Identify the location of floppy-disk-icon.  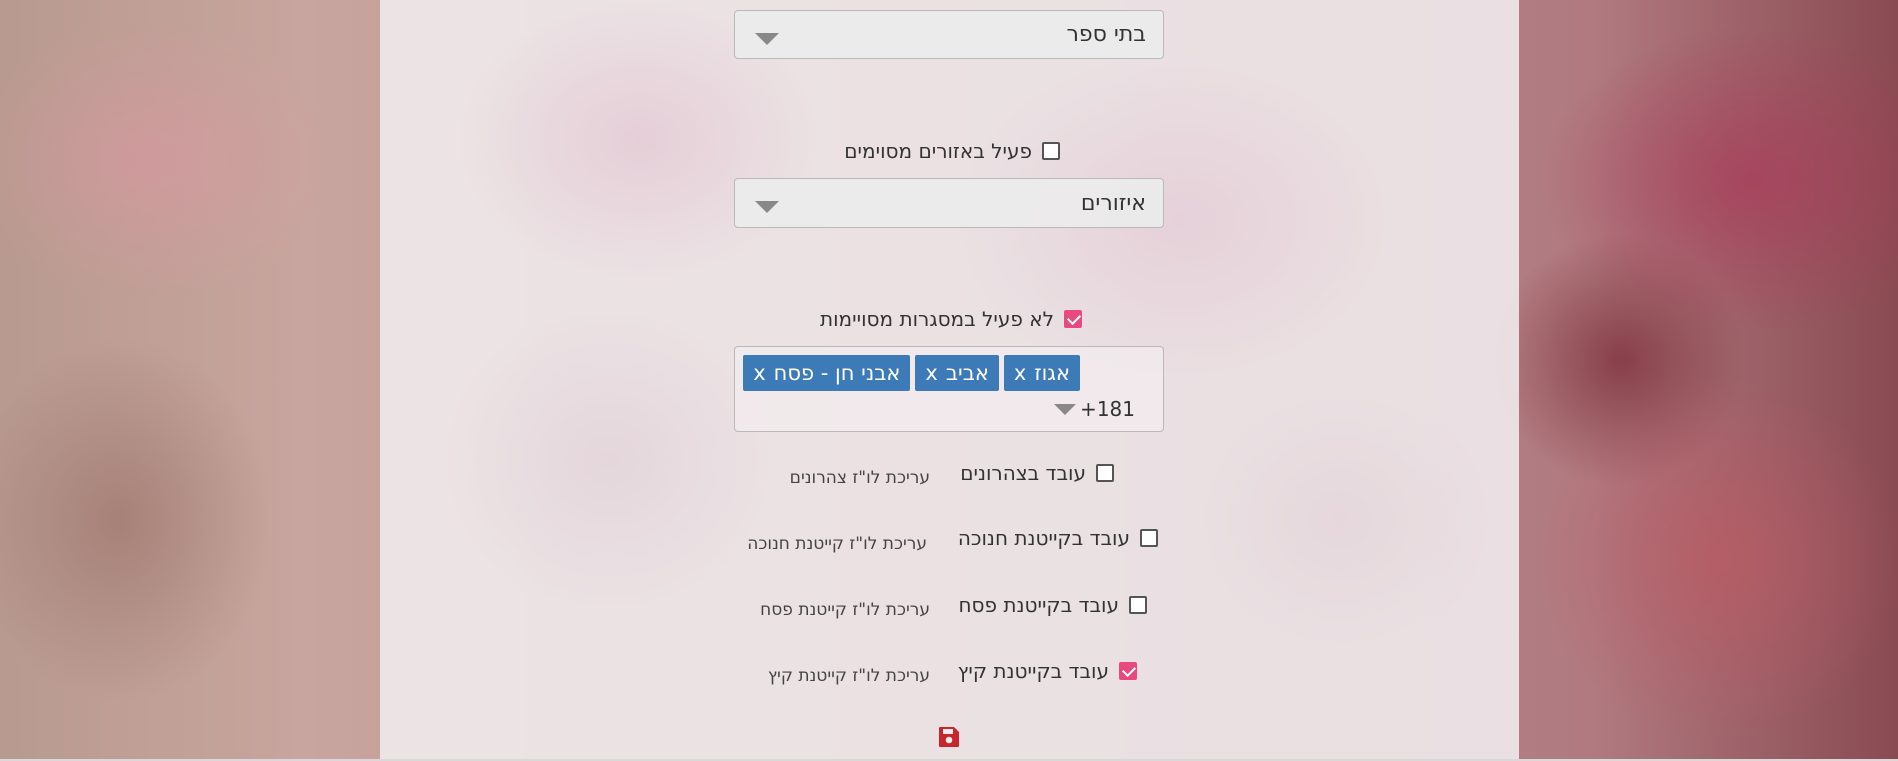
(949, 737).